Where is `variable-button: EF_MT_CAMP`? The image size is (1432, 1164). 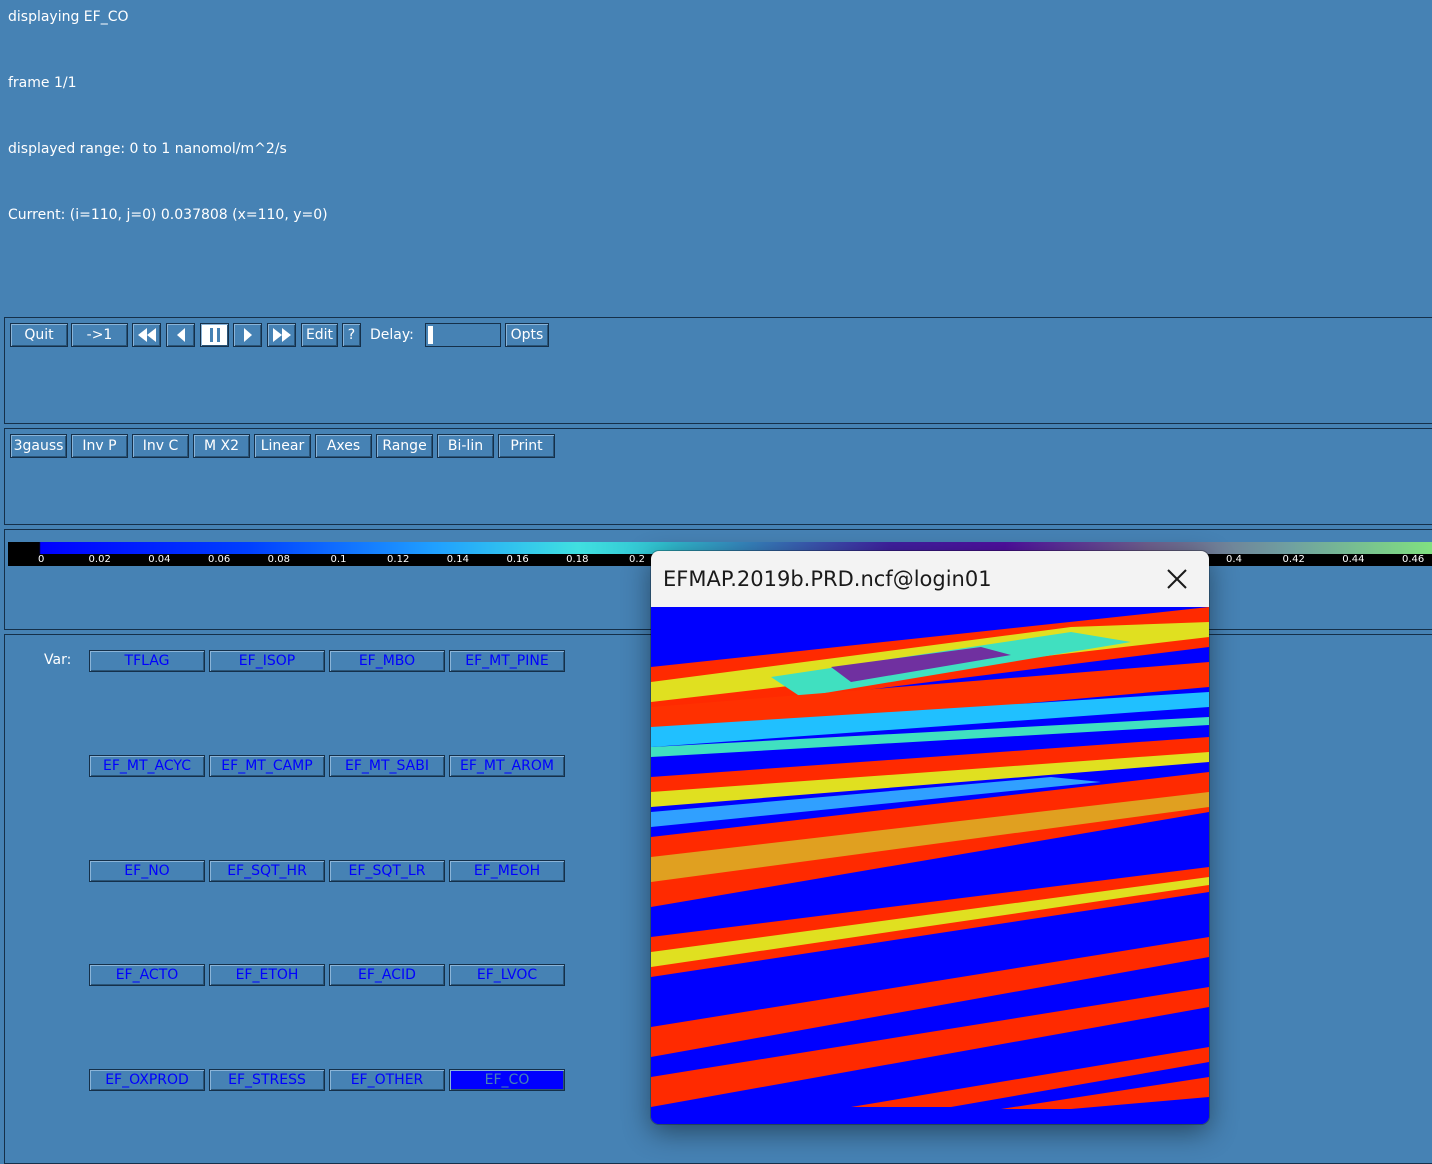
variable-button: EF_MT_CAMP is located at coordinates (267, 766).